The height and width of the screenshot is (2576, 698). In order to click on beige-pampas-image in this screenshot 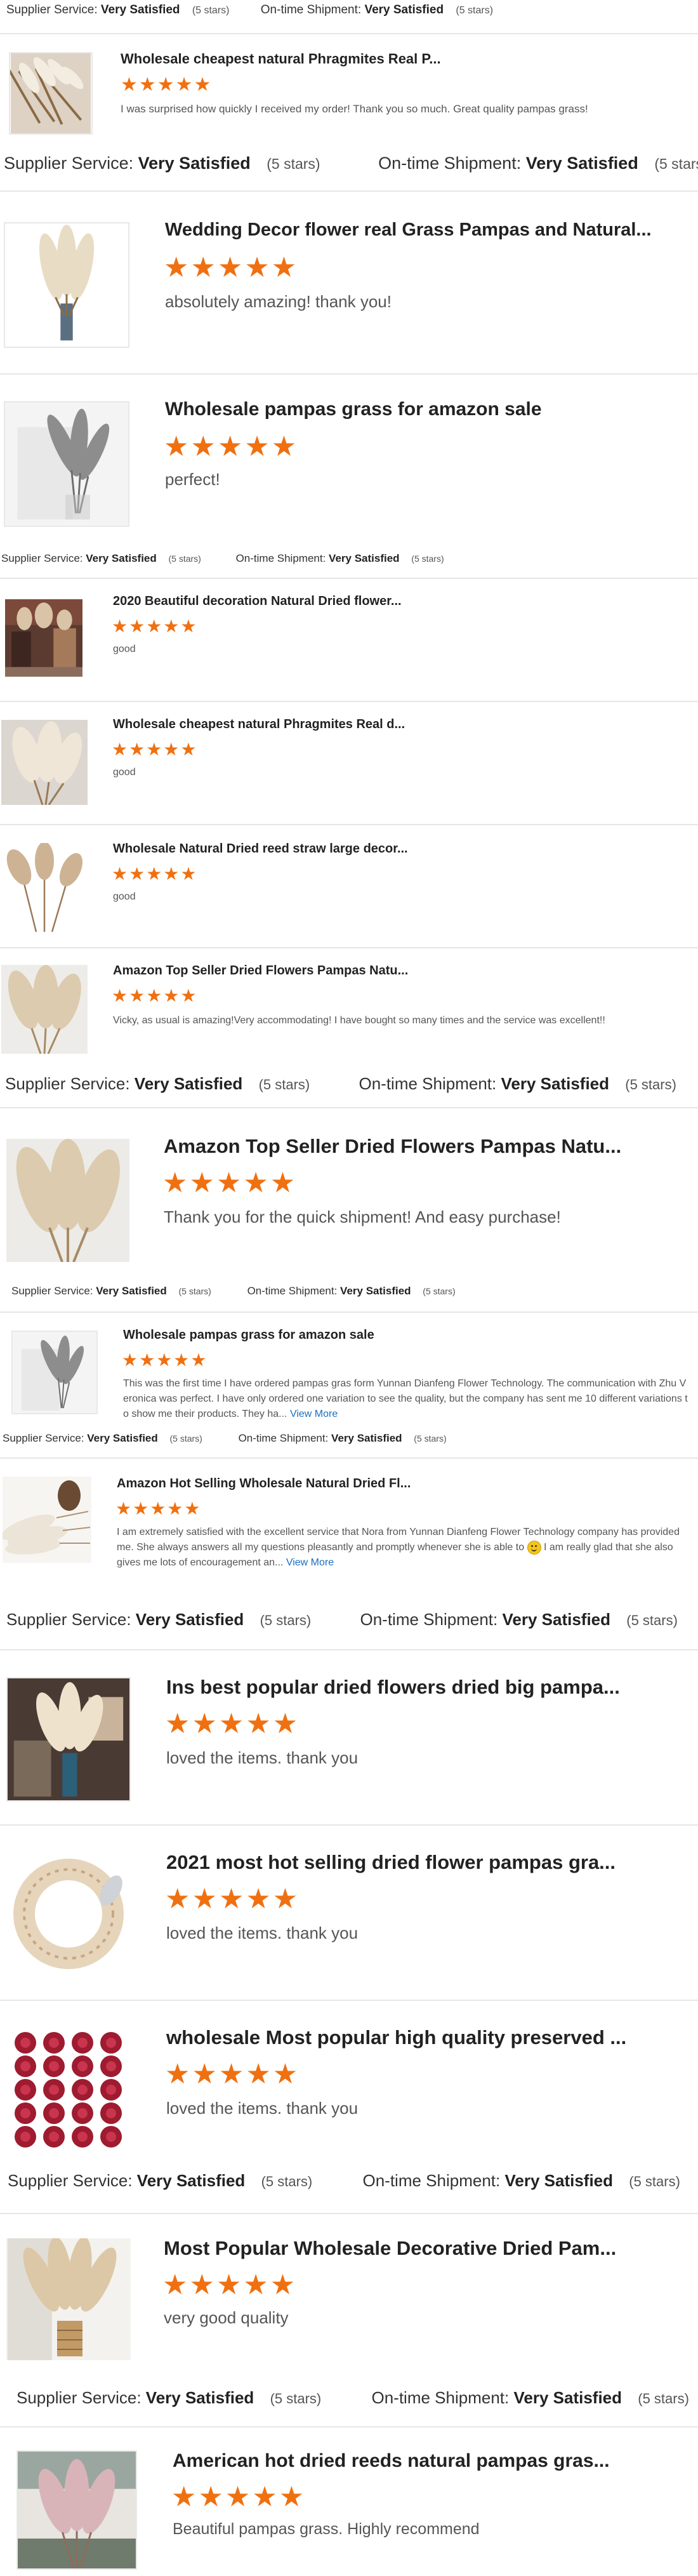, I will do `click(44, 1009)`.